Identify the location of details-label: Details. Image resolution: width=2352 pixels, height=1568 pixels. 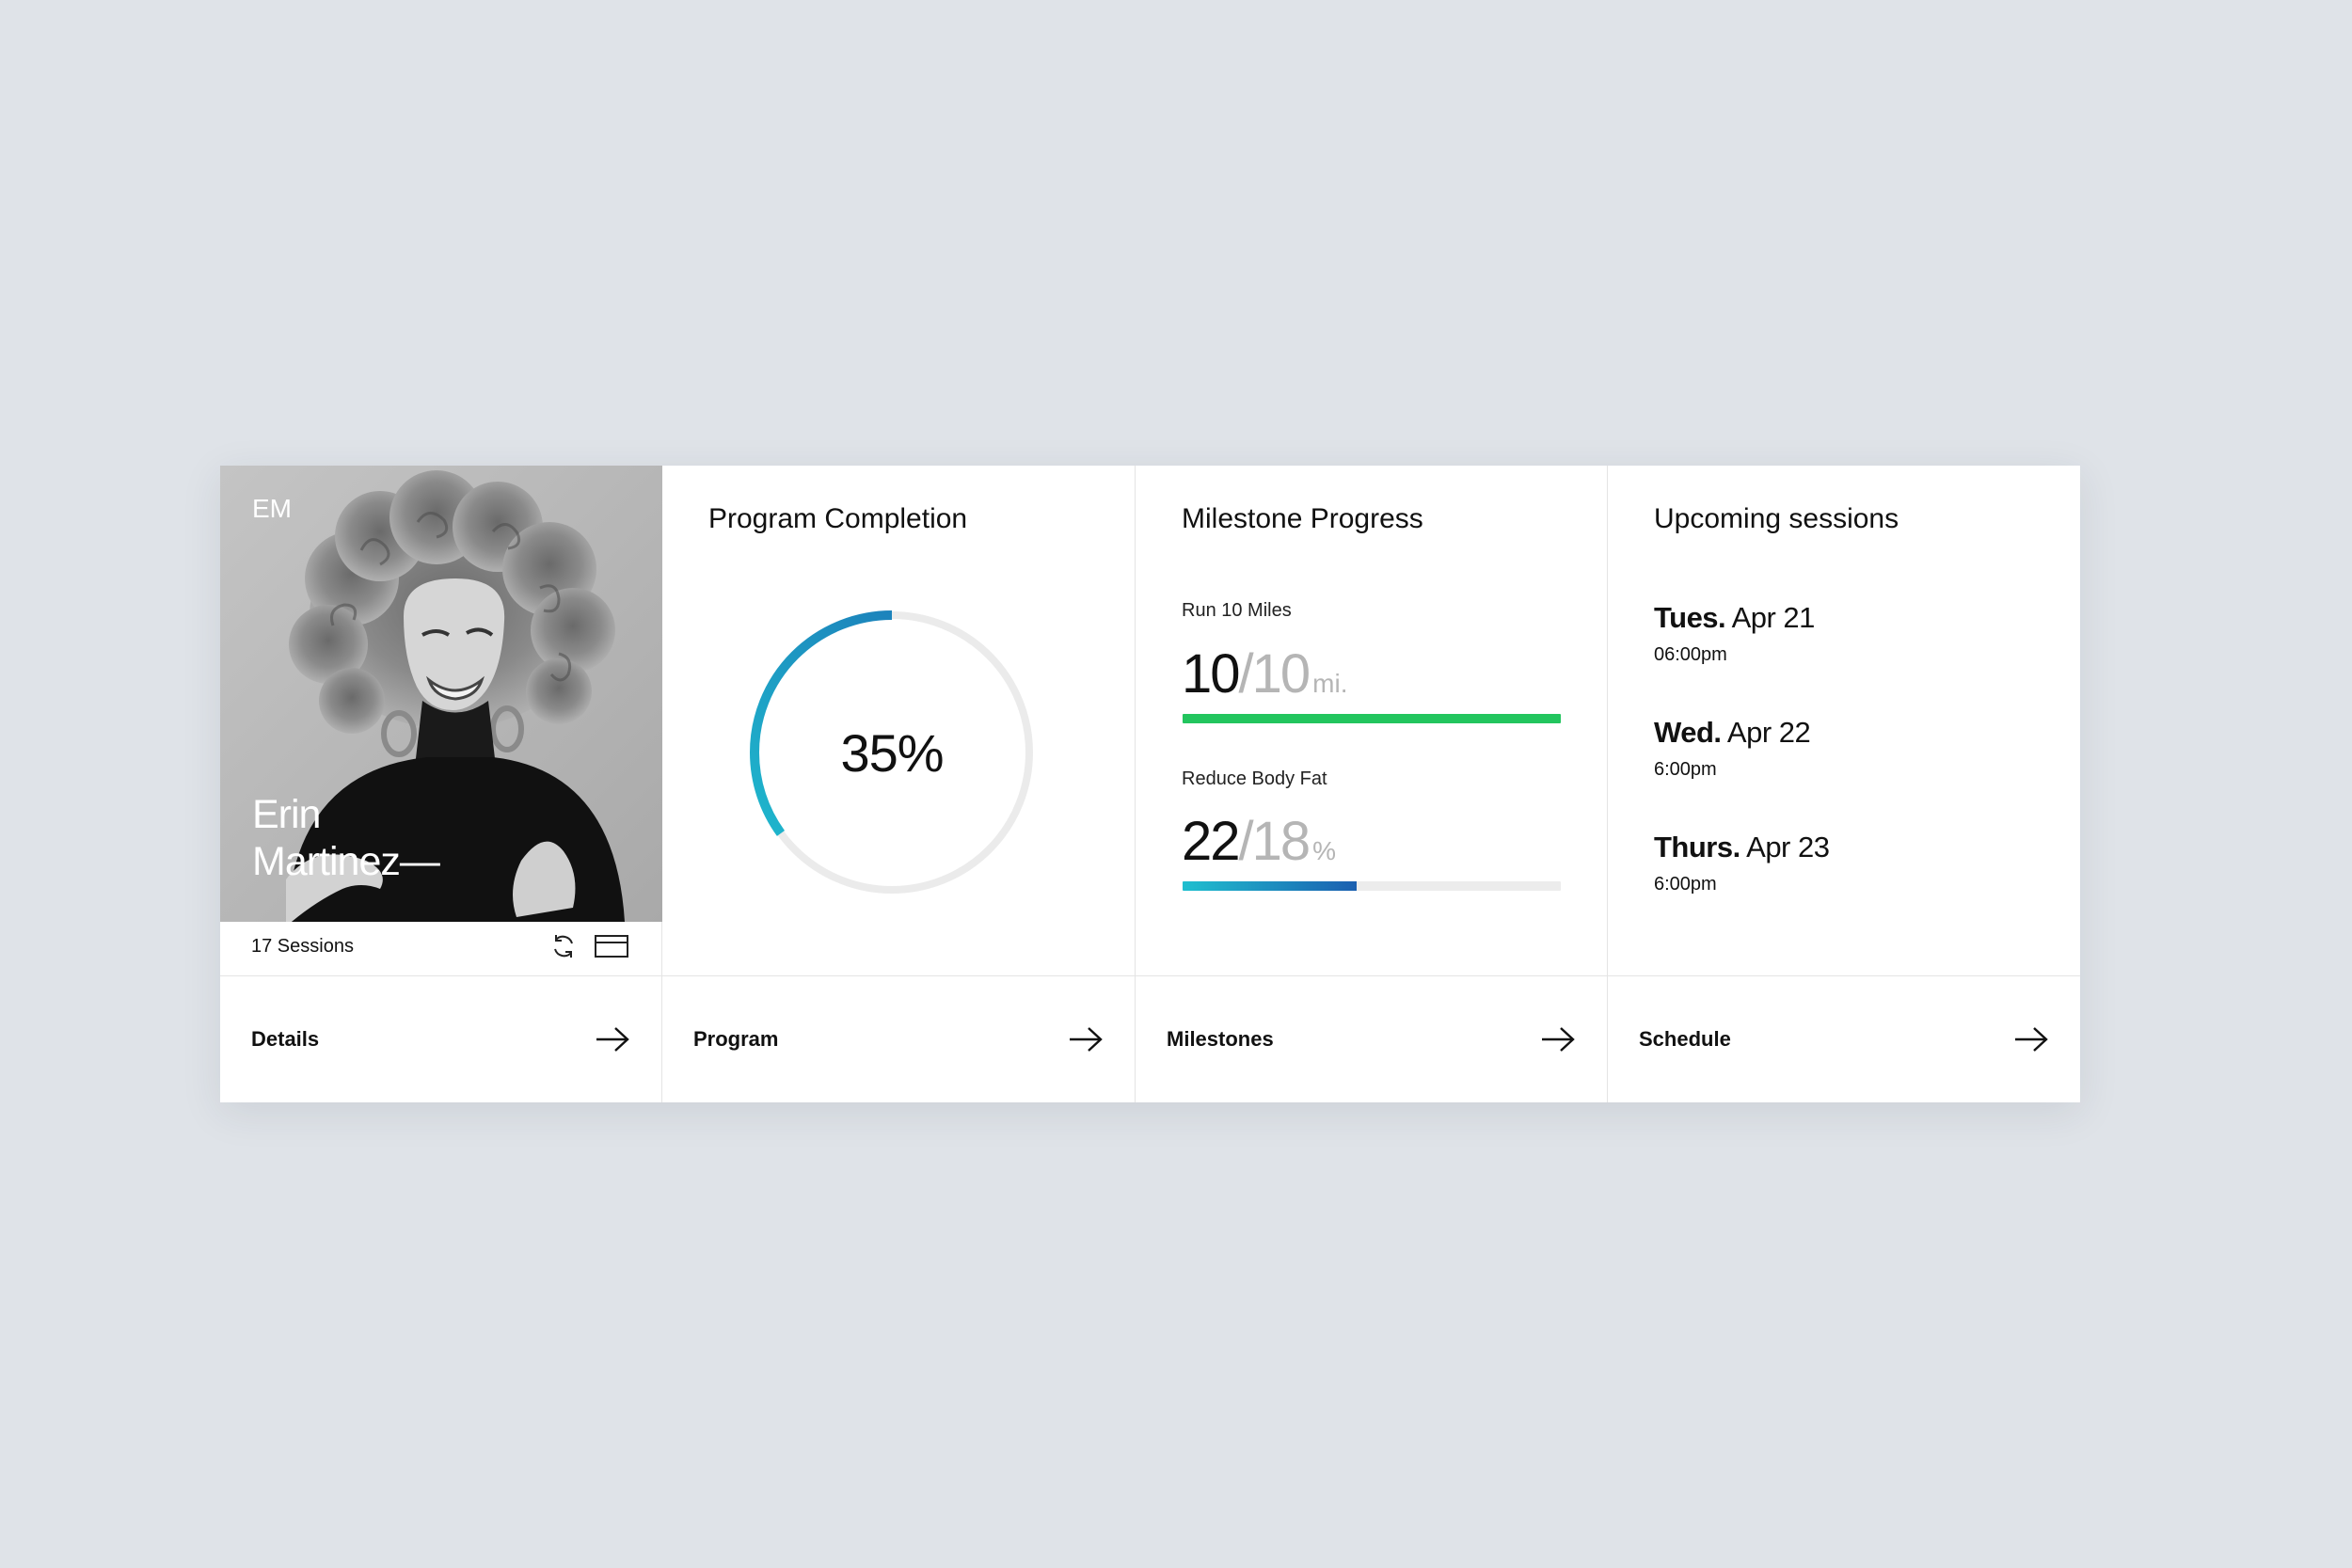
(285, 1039).